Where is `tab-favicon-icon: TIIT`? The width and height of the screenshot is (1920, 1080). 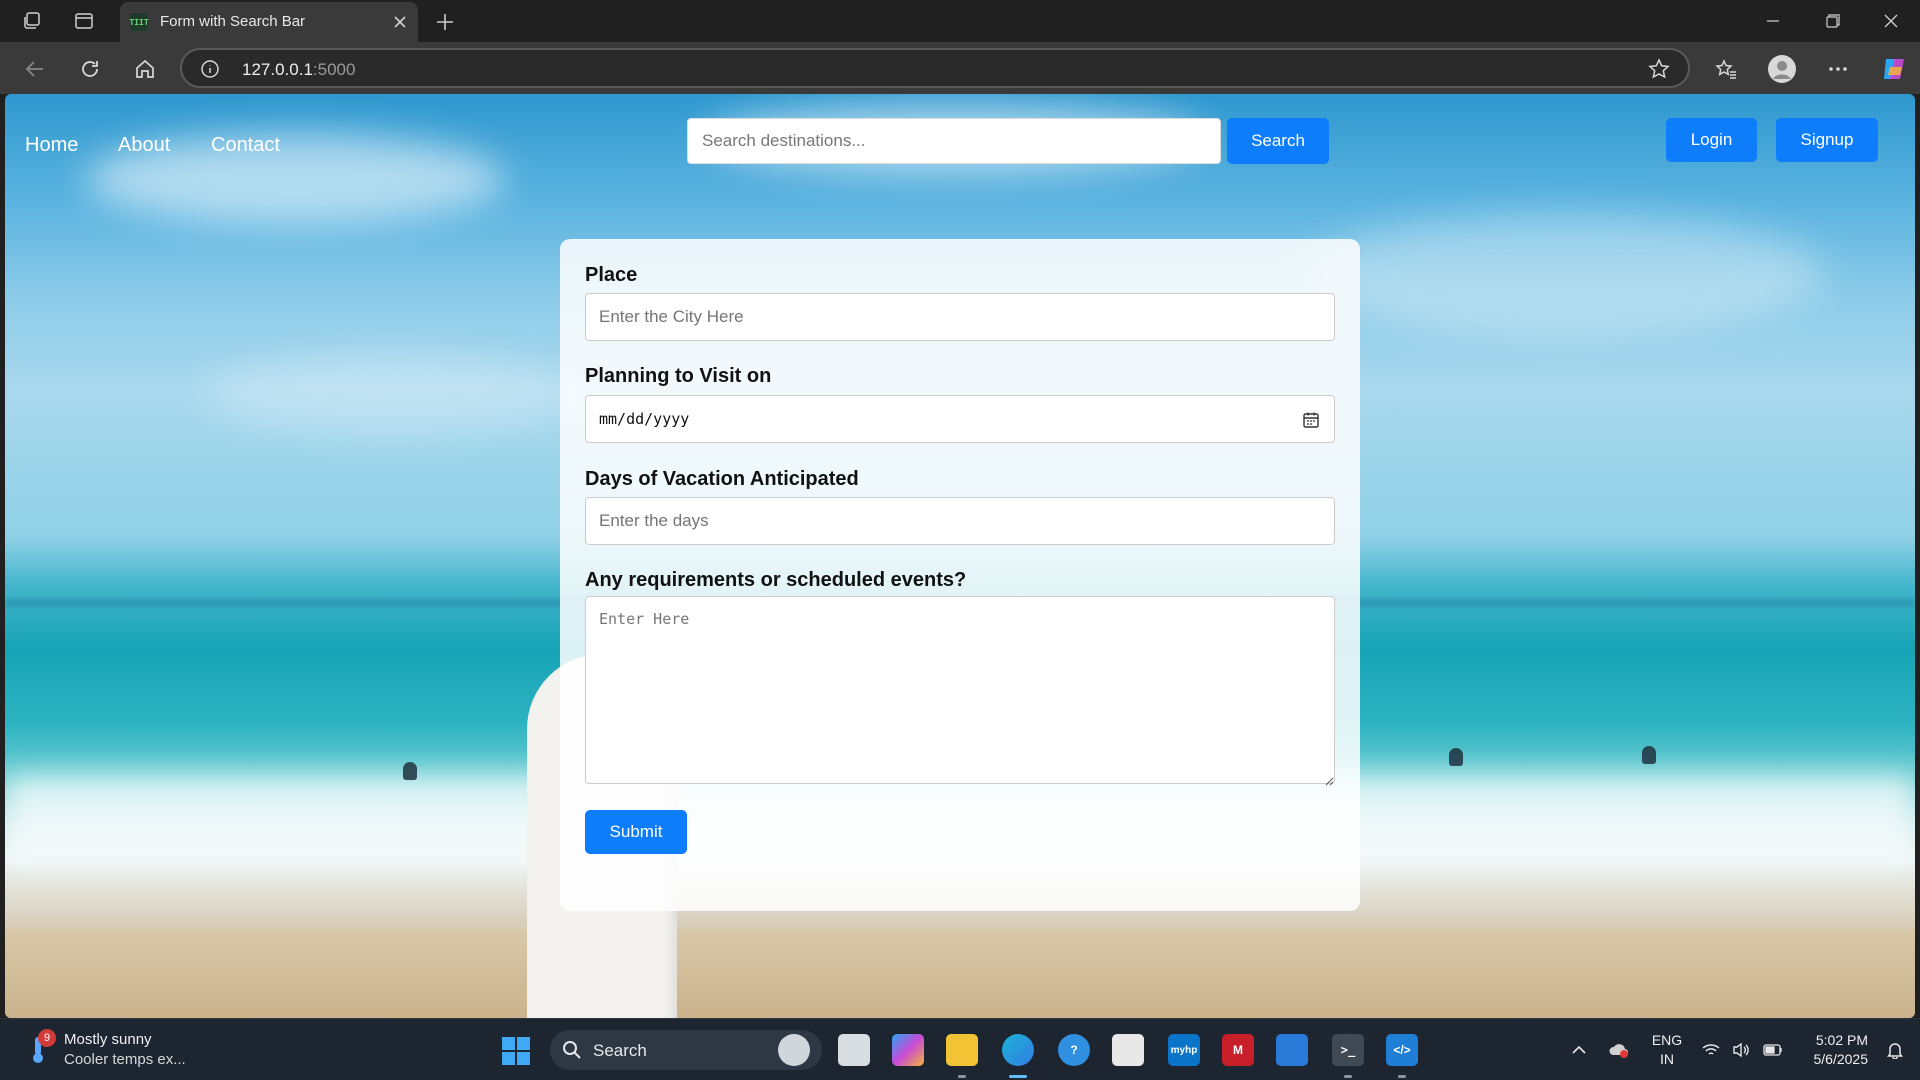
tab-favicon-icon: TIIT is located at coordinates (139, 22).